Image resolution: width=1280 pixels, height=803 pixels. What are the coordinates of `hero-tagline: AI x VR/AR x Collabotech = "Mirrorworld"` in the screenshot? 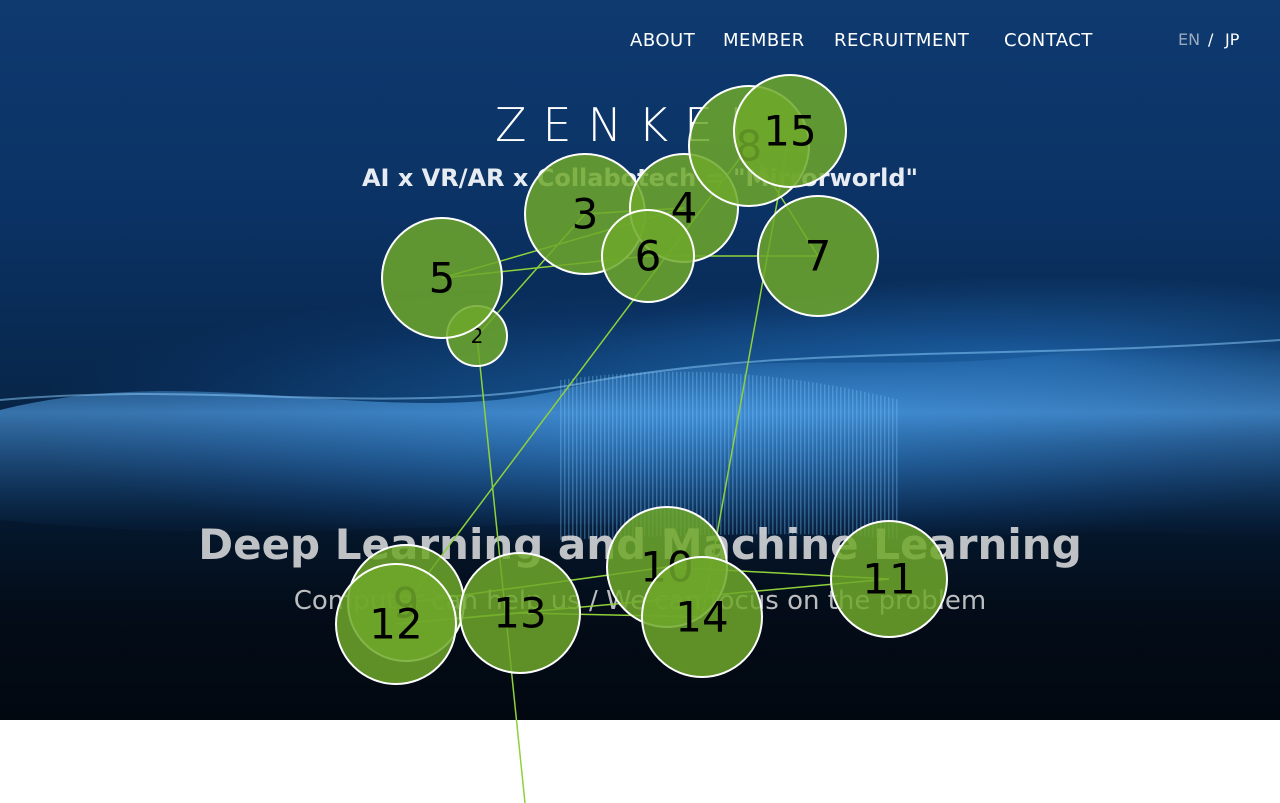 It's located at (640, 178).